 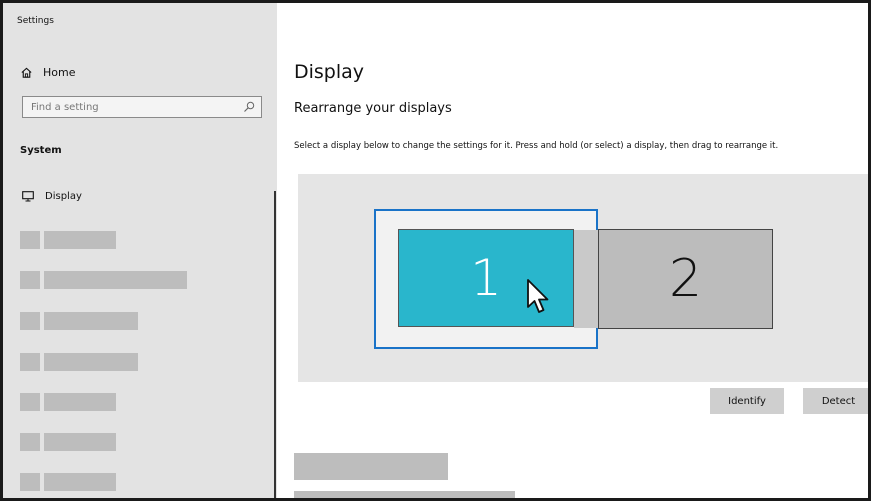 I want to click on mouse-pointer-icon, so click(x=538, y=296).